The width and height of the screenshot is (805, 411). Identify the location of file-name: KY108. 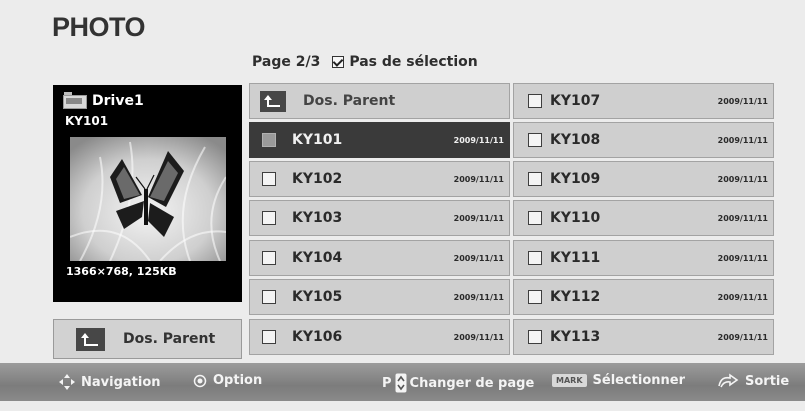
(575, 140).